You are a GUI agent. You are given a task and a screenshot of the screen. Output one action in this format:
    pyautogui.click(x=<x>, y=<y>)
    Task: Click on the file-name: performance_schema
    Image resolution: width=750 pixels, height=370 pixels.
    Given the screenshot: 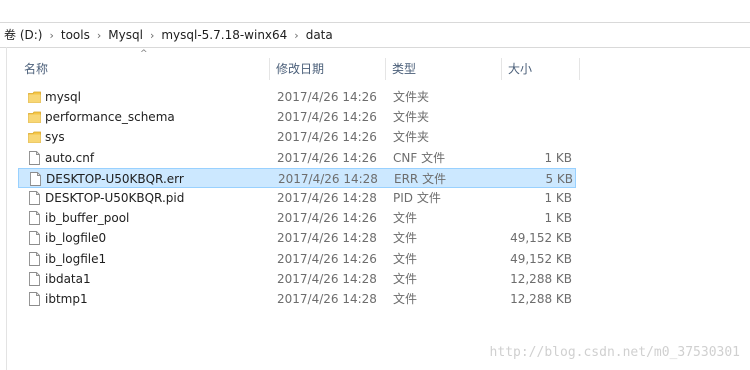 What is the action you would take?
    pyautogui.click(x=110, y=117)
    